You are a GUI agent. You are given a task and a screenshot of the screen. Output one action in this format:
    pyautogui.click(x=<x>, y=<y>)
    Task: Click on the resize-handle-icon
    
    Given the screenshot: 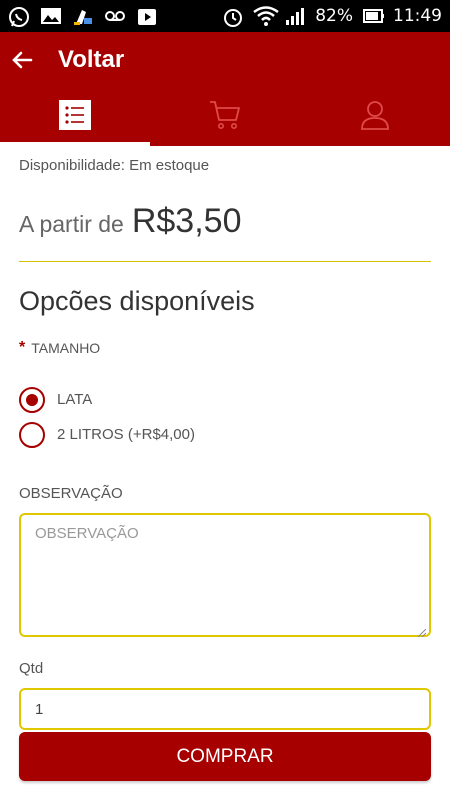 What is the action you would take?
    pyautogui.click(x=422, y=631)
    